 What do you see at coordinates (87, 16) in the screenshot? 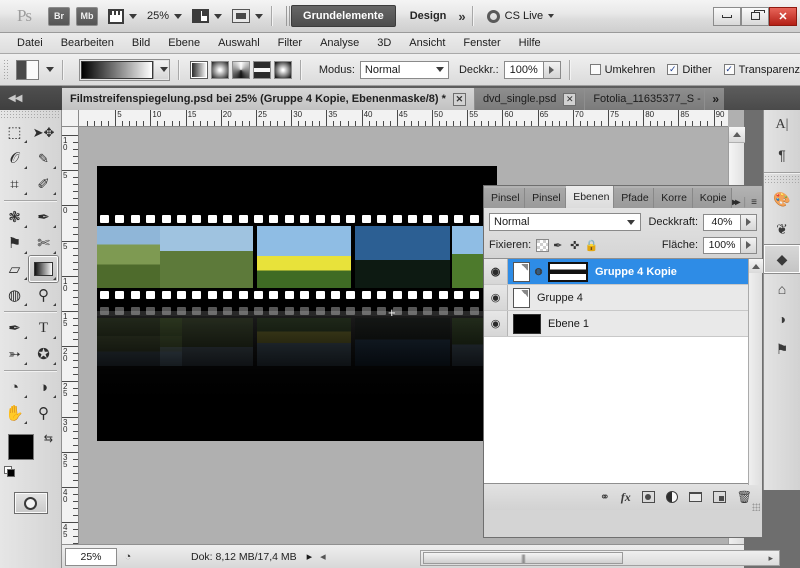
I see `mini-bridge-button: Mb` at bounding box center [87, 16].